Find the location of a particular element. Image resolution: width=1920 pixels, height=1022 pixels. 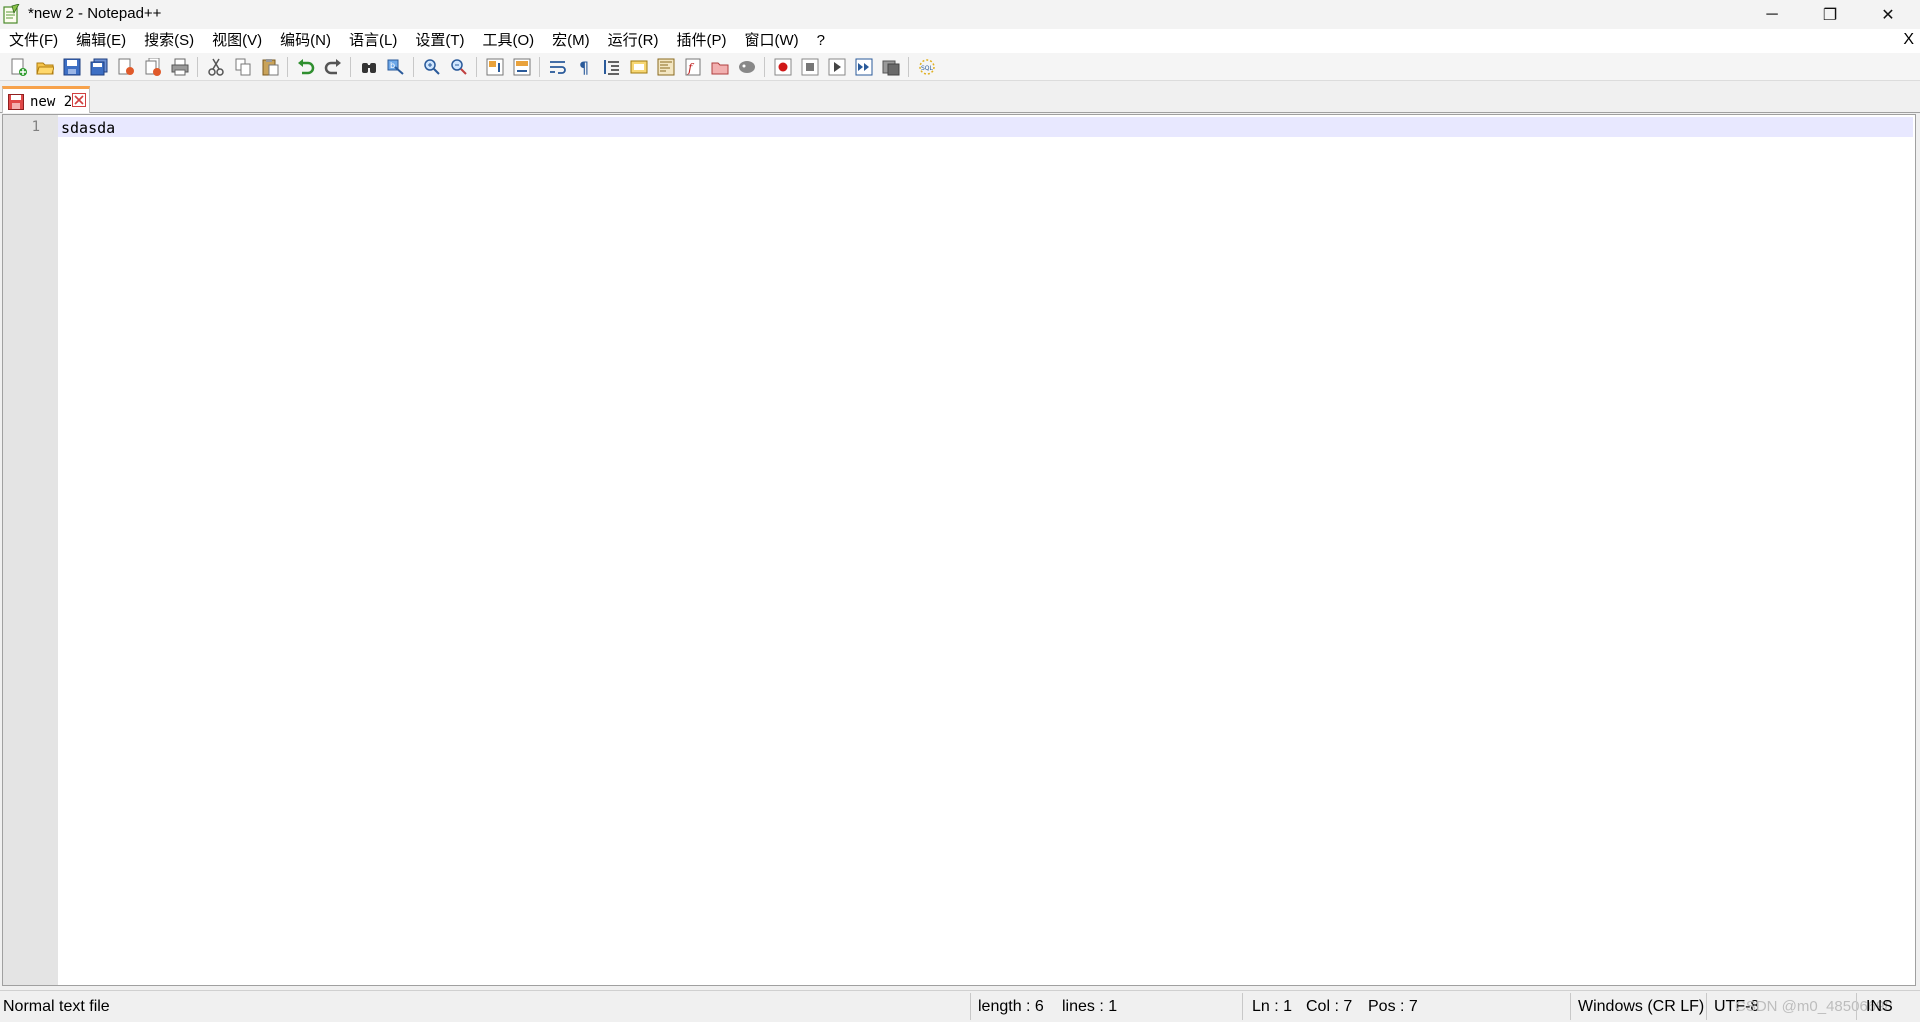

close-document-button: X is located at coordinates (1908, 40).